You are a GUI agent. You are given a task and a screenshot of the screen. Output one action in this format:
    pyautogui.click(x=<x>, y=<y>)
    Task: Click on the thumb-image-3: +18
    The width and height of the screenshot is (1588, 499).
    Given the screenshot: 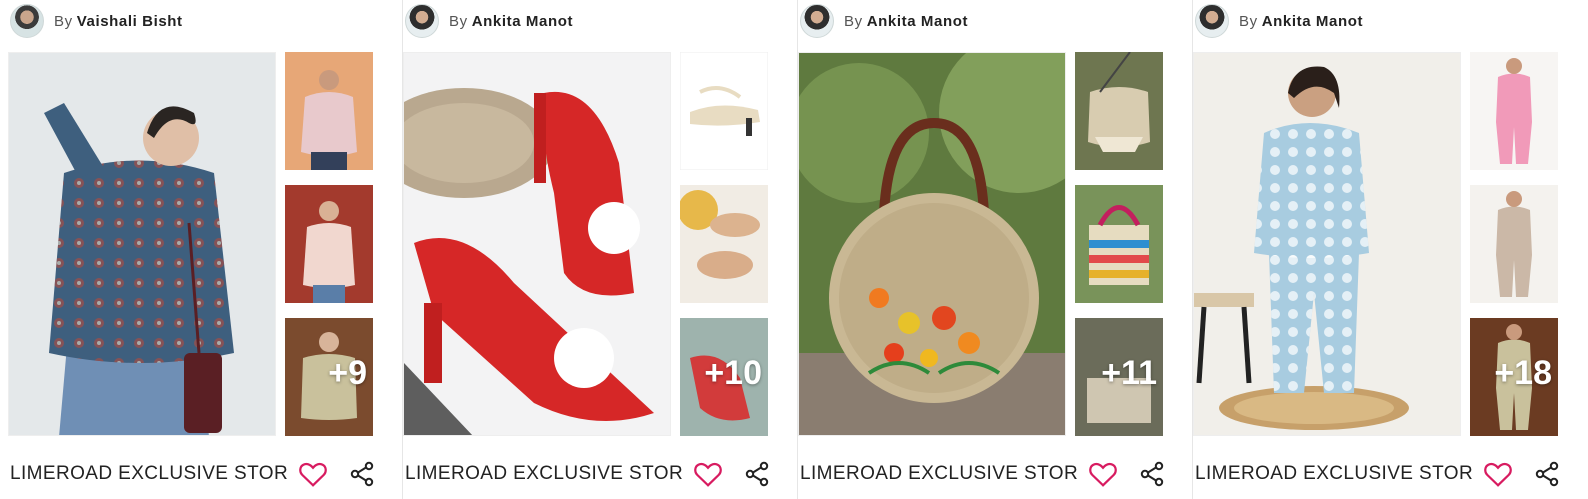 What is the action you would take?
    pyautogui.click(x=1514, y=377)
    